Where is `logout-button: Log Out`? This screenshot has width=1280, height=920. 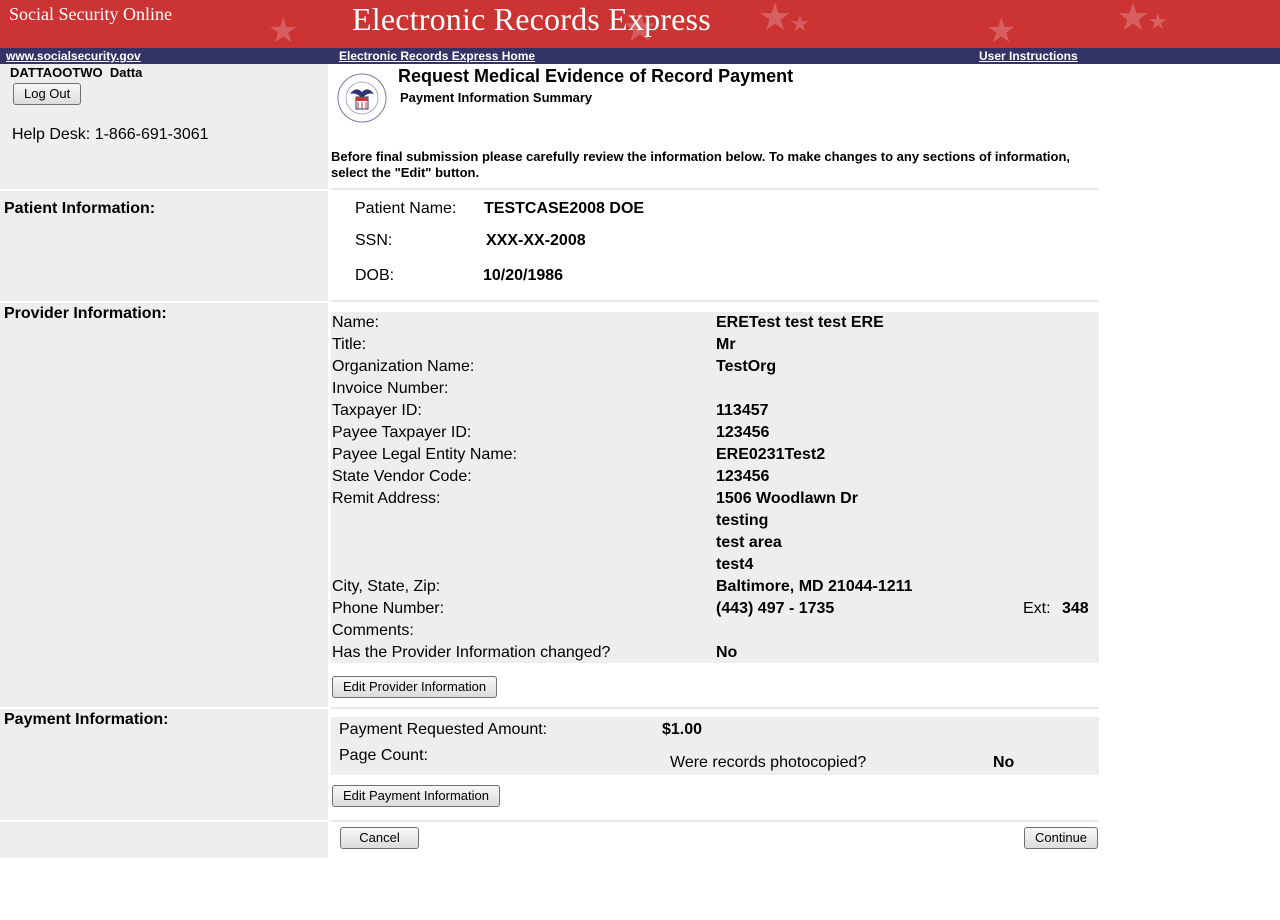
logout-button: Log Out is located at coordinates (47, 94).